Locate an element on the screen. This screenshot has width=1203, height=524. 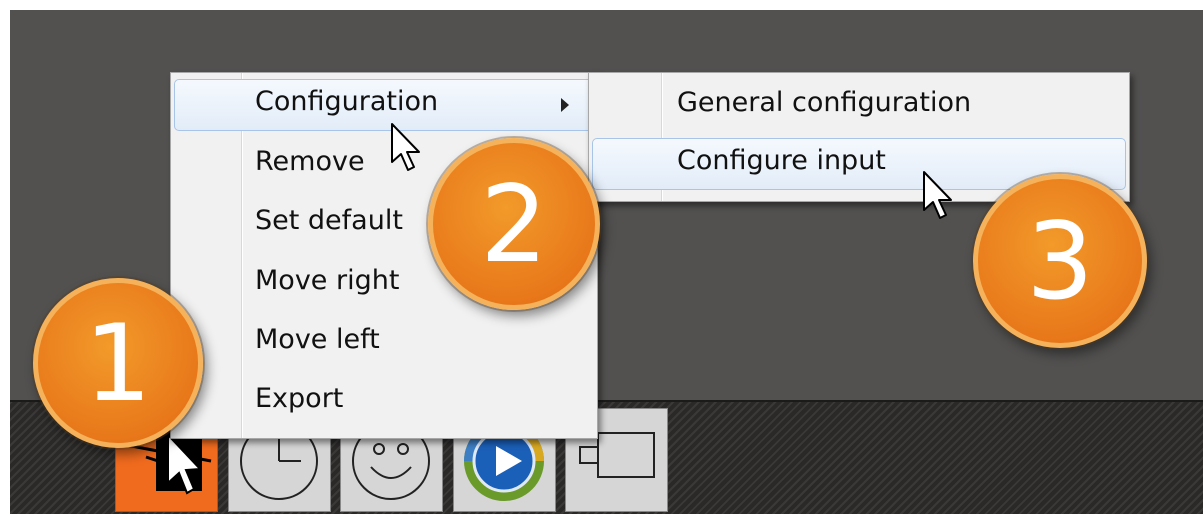
menu-item-label: Move left is located at coordinates (317, 339).